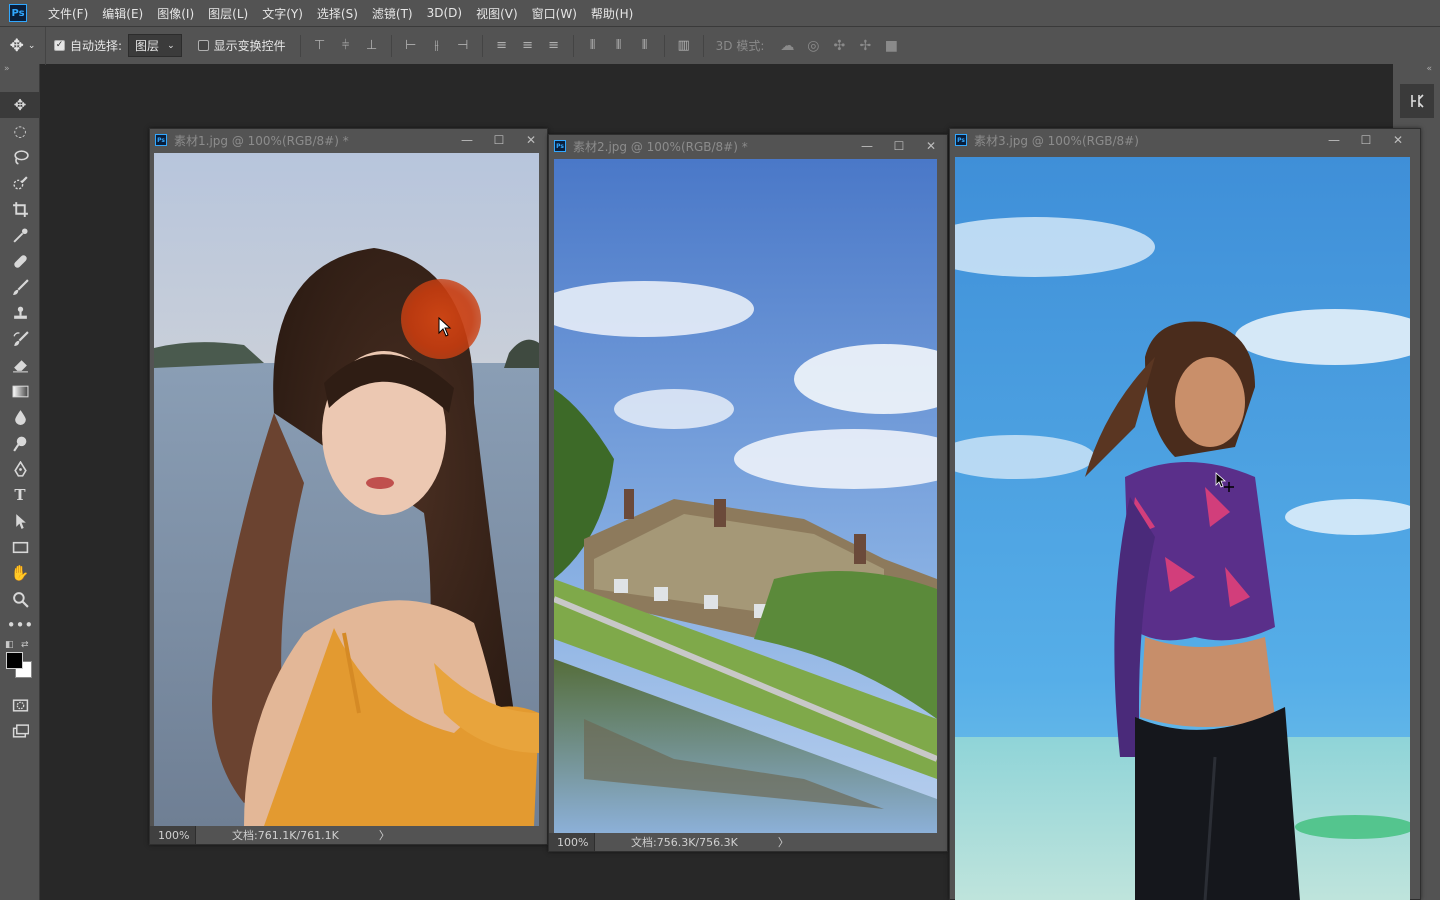 Image resolution: width=1440 pixels, height=900 pixels. I want to click on magnifier-icon, so click(20, 599).